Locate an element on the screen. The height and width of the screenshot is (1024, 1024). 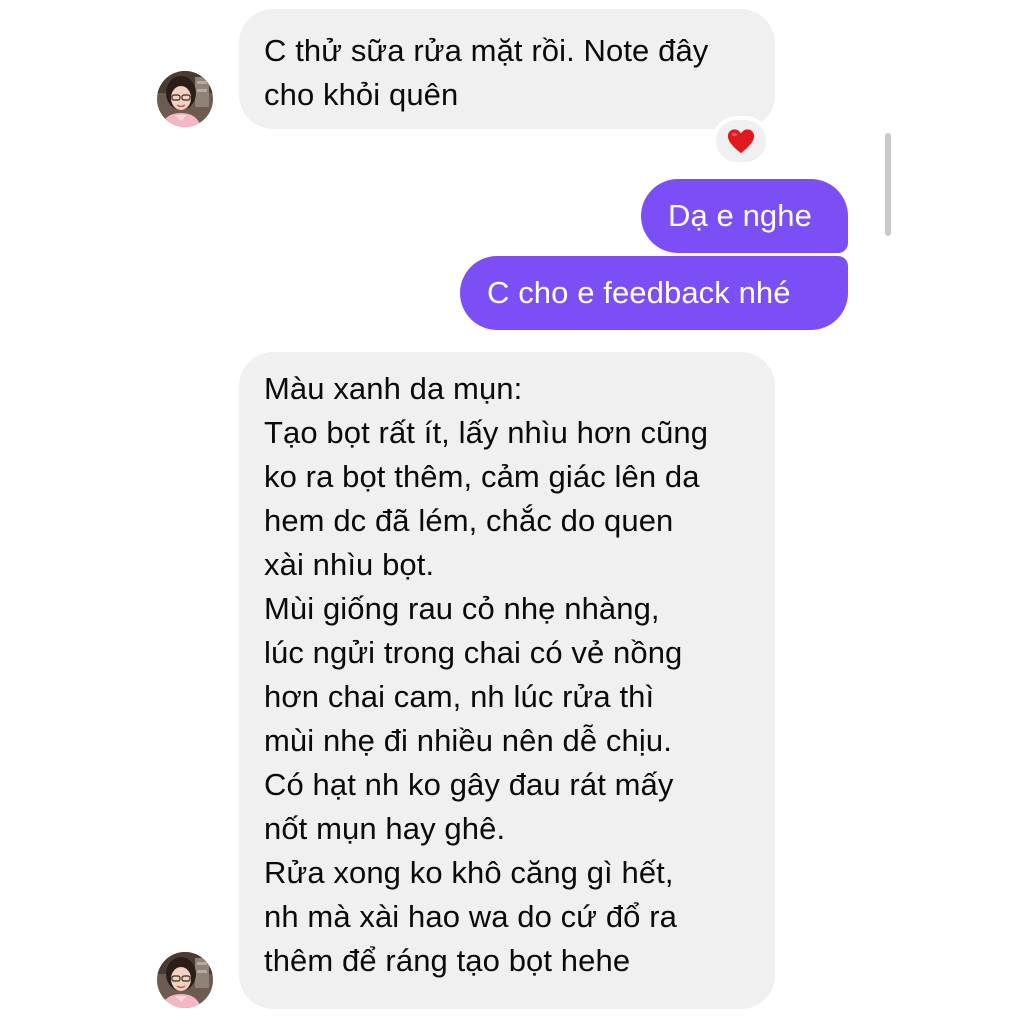
message-text-line: C thử sữa rửa mặt rồi. Note đây is located at coordinates (486, 50).